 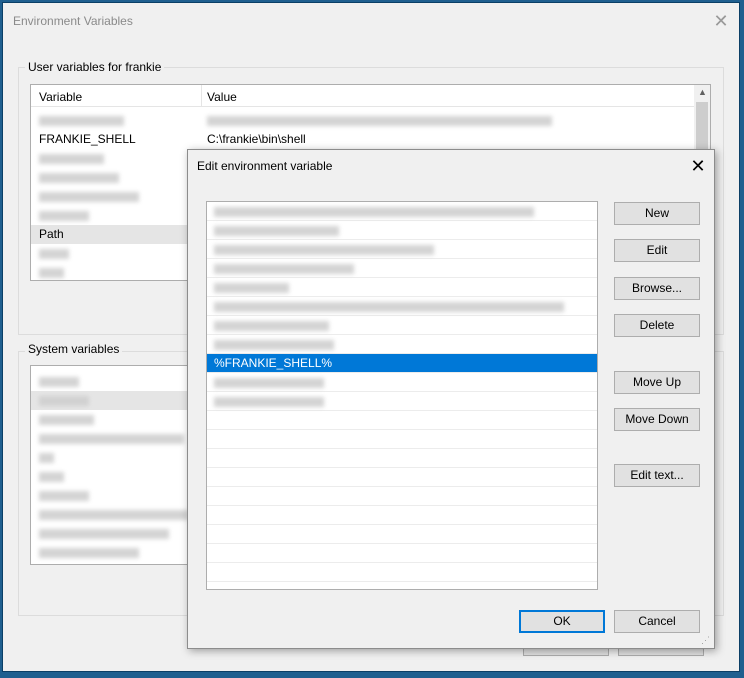 I want to click on system-variables-label: System variables, so click(x=74, y=349).